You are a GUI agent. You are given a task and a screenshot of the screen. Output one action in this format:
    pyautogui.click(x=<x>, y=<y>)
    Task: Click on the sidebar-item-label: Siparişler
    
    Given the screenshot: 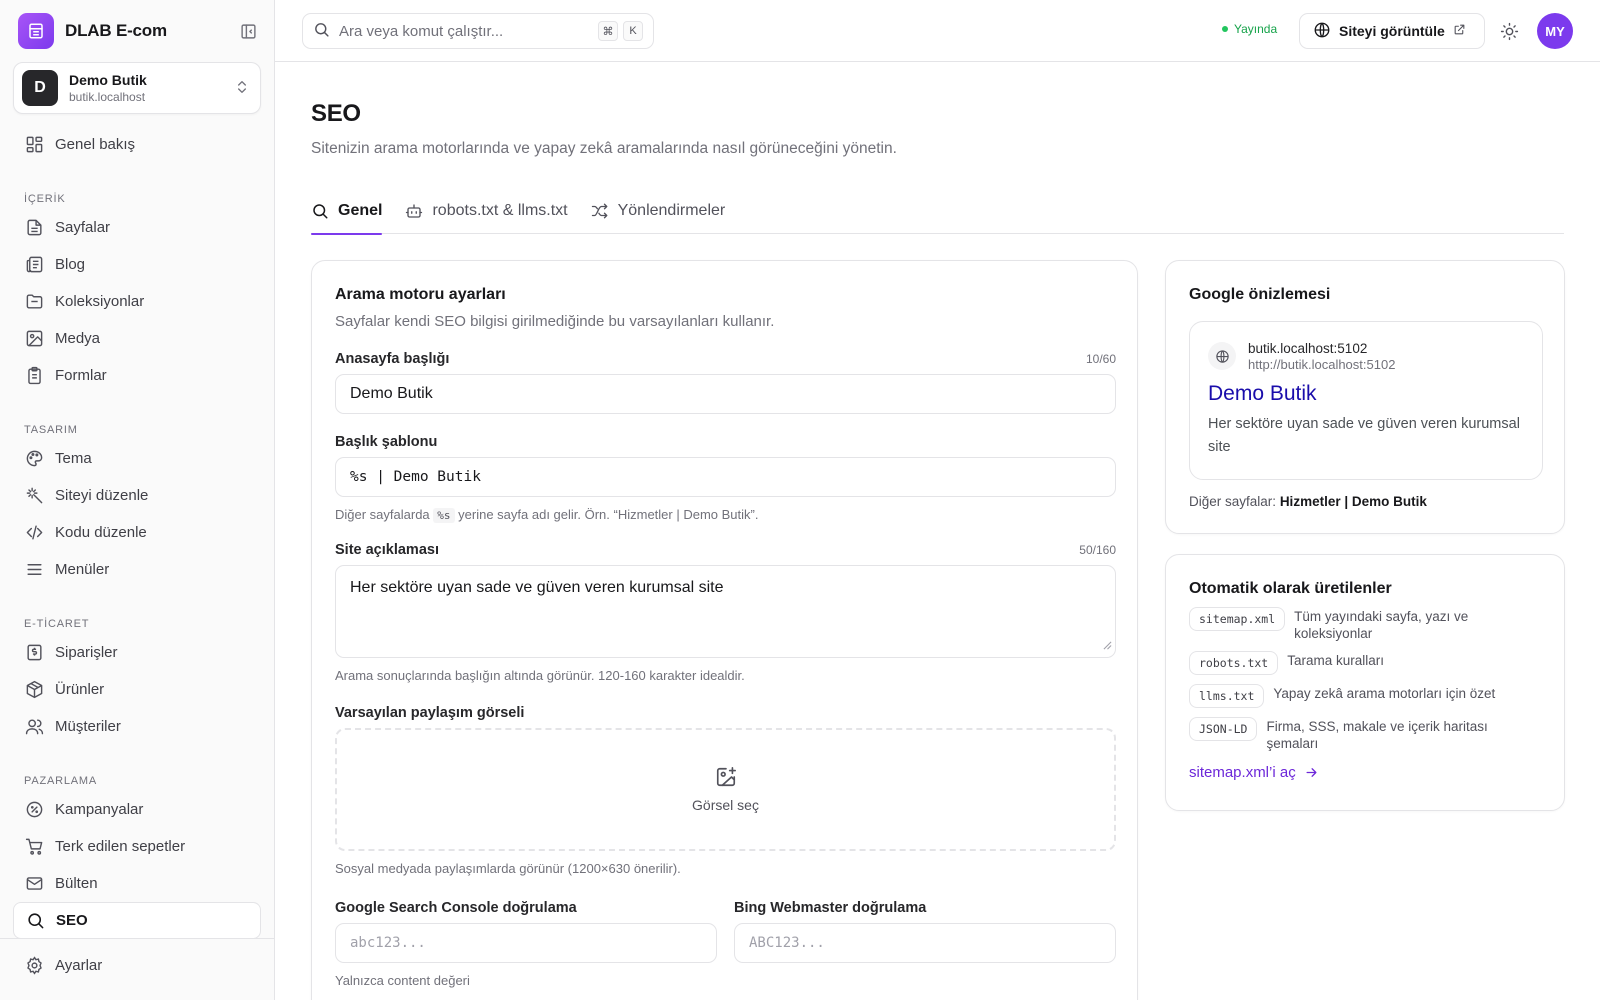 What is the action you would take?
    pyautogui.click(x=86, y=652)
    